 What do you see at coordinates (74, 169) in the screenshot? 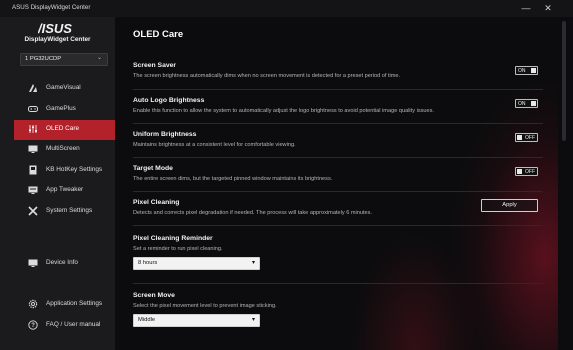
I see `sidebar-item-label: KB HotKey Settings` at bounding box center [74, 169].